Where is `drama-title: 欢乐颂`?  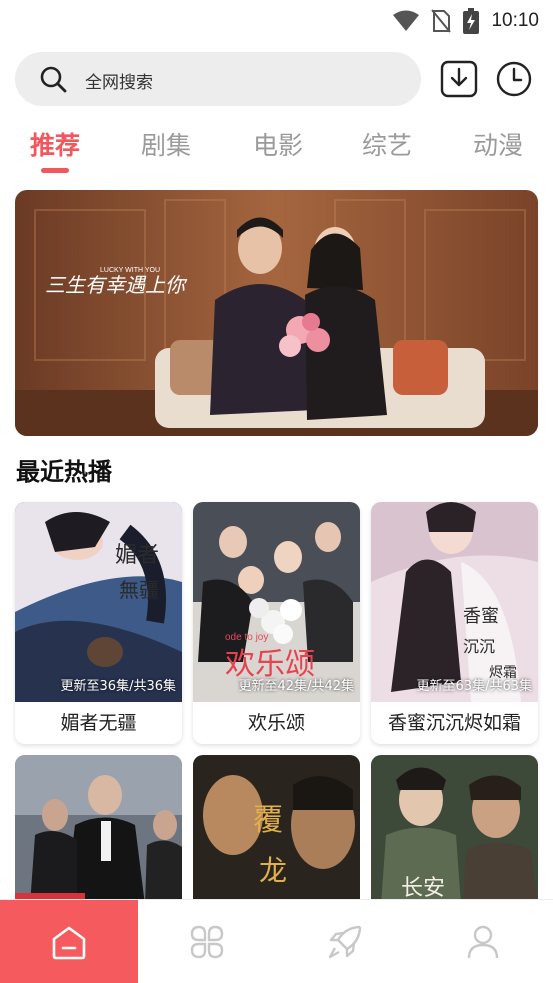
drama-title: 欢乐颂 is located at coordinates (276, 723).